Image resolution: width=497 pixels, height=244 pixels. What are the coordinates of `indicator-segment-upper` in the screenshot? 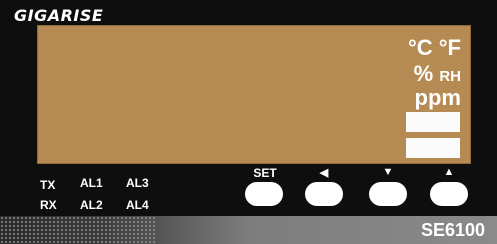 It's located at (433, 122).